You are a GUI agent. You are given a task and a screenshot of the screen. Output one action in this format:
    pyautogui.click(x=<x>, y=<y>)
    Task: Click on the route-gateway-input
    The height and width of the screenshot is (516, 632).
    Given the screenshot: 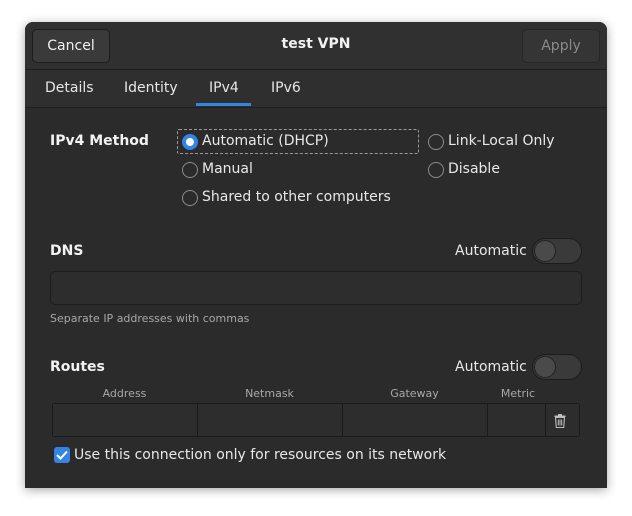 What is the action you would take?
    pyautogui.click(x=415, y=420)
    